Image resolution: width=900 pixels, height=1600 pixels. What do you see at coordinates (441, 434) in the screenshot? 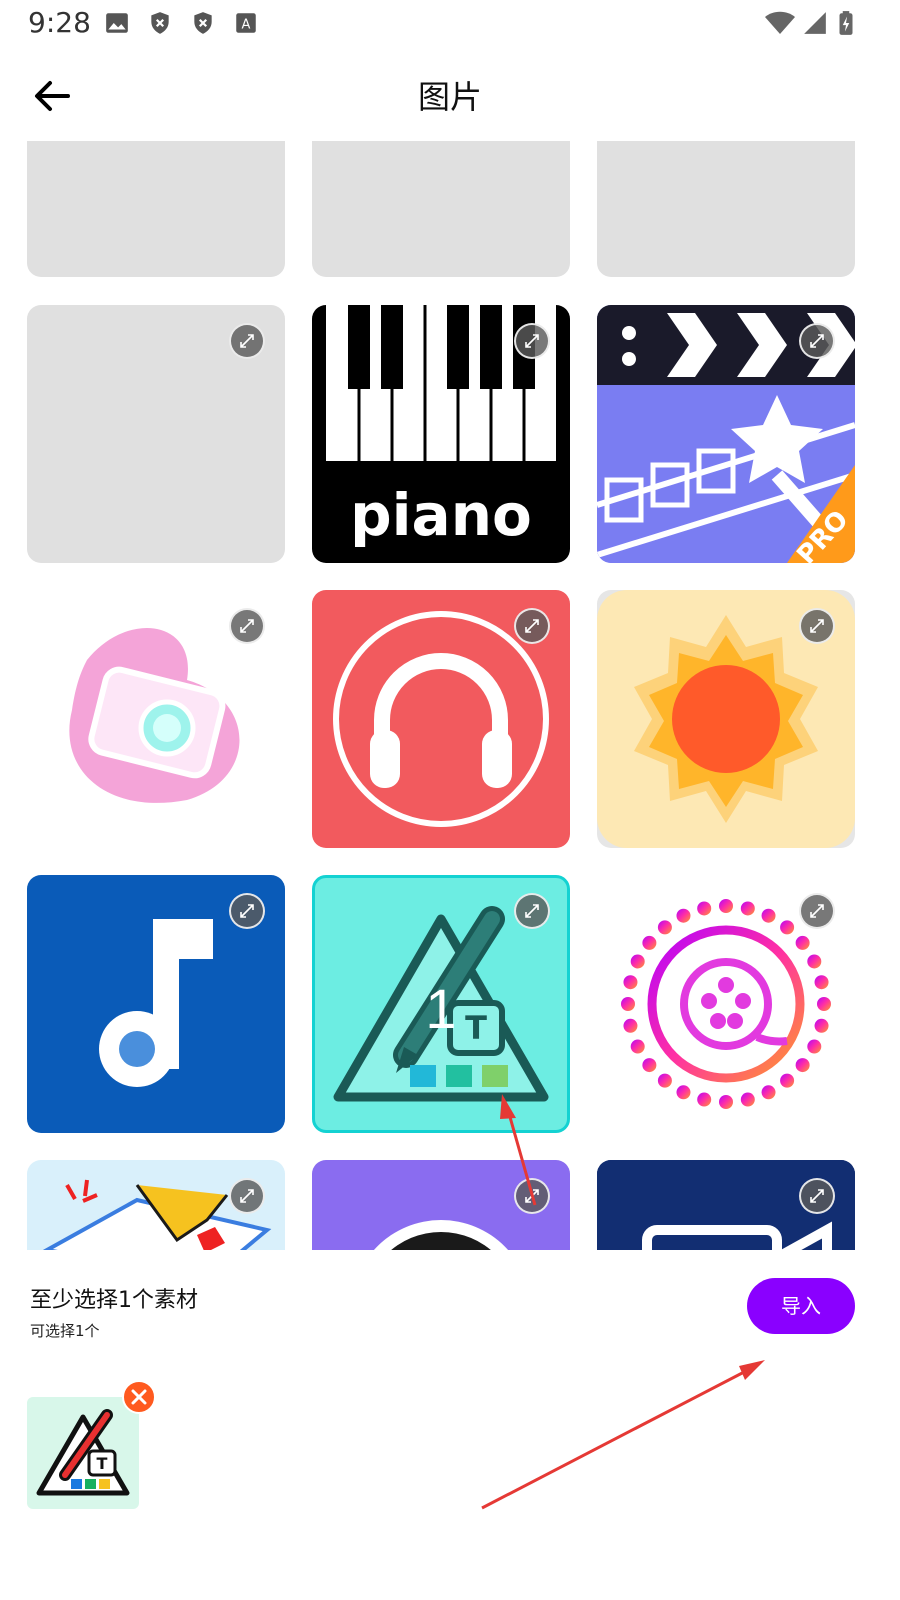
I see `grid-tile-piano-app: piano` at bounding box center [441, 434].